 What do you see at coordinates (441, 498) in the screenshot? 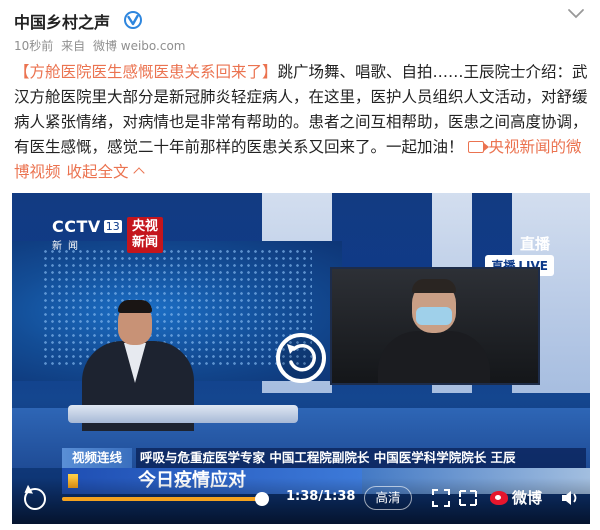
I see `fullscreen-icon` at bounding box center [441, 498].